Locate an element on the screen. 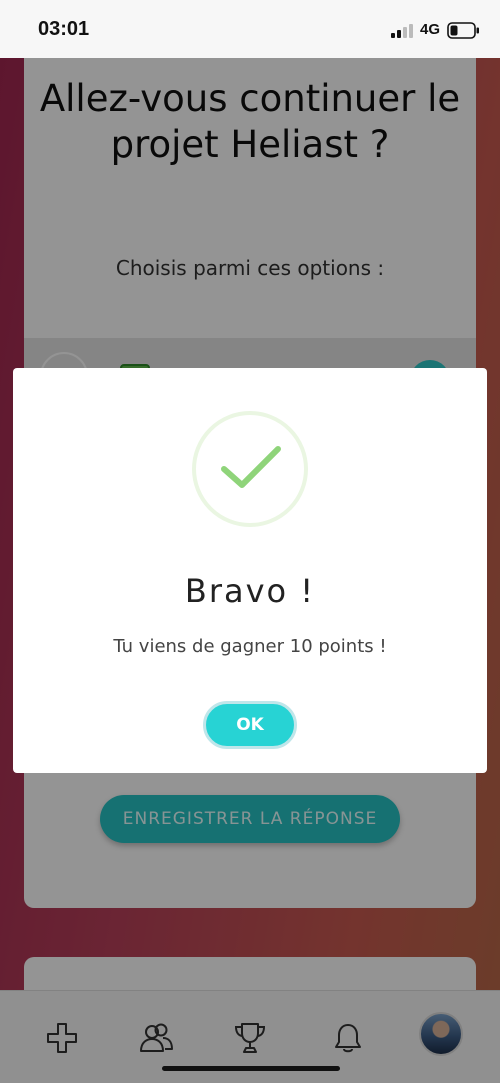 The width and height of the screenshot is (500, 1083). signal-icon is located at coordinates (402, 31).